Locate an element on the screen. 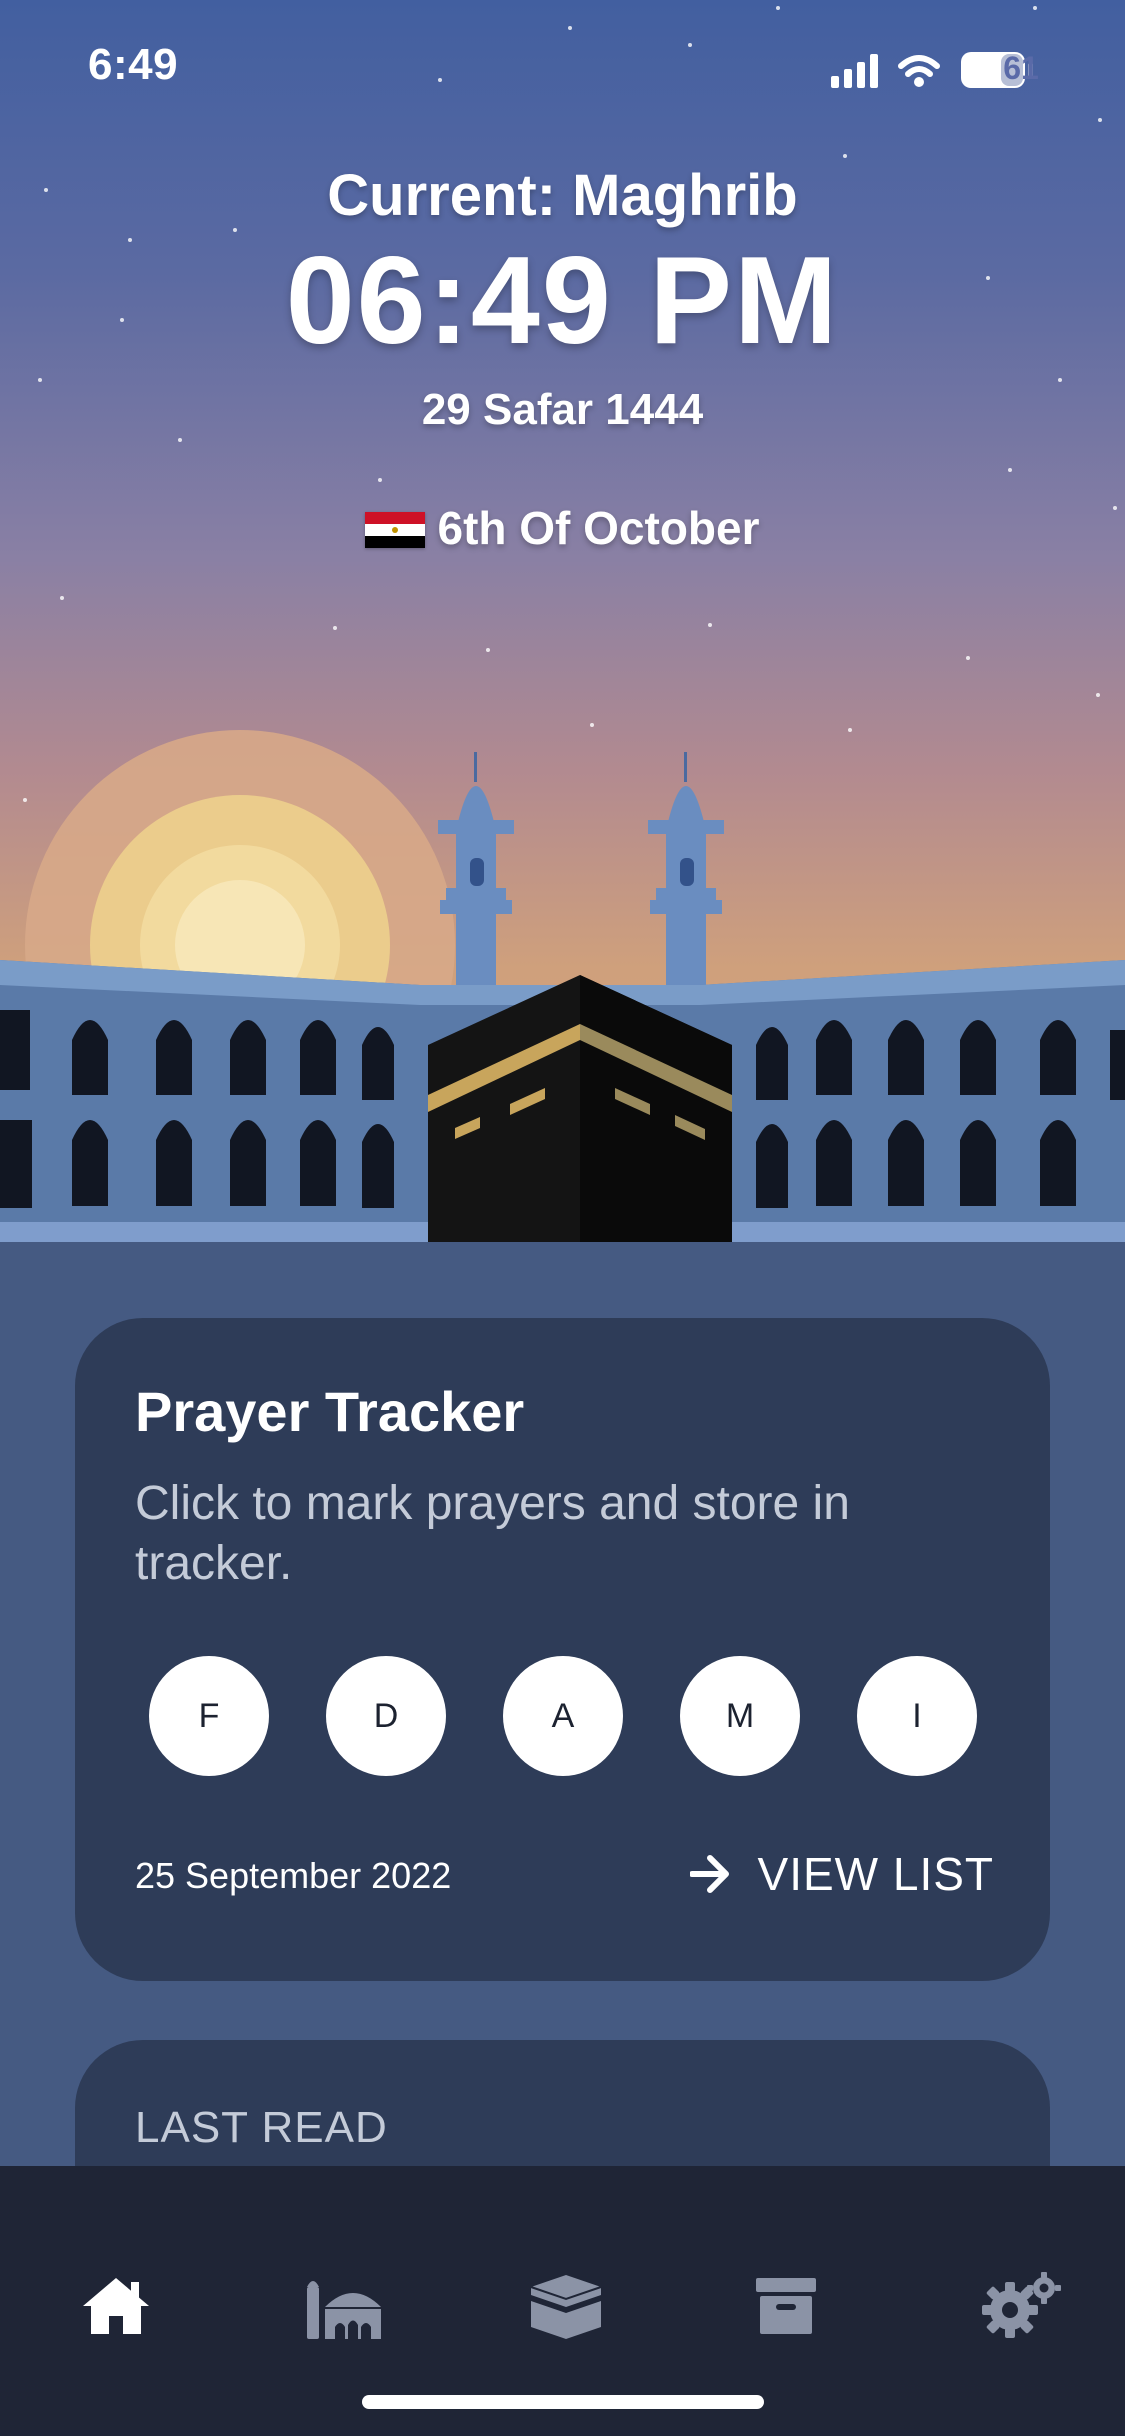 This screenshot has width=1125, height=2436. wifi-icon is located at coordinates (919, 66).